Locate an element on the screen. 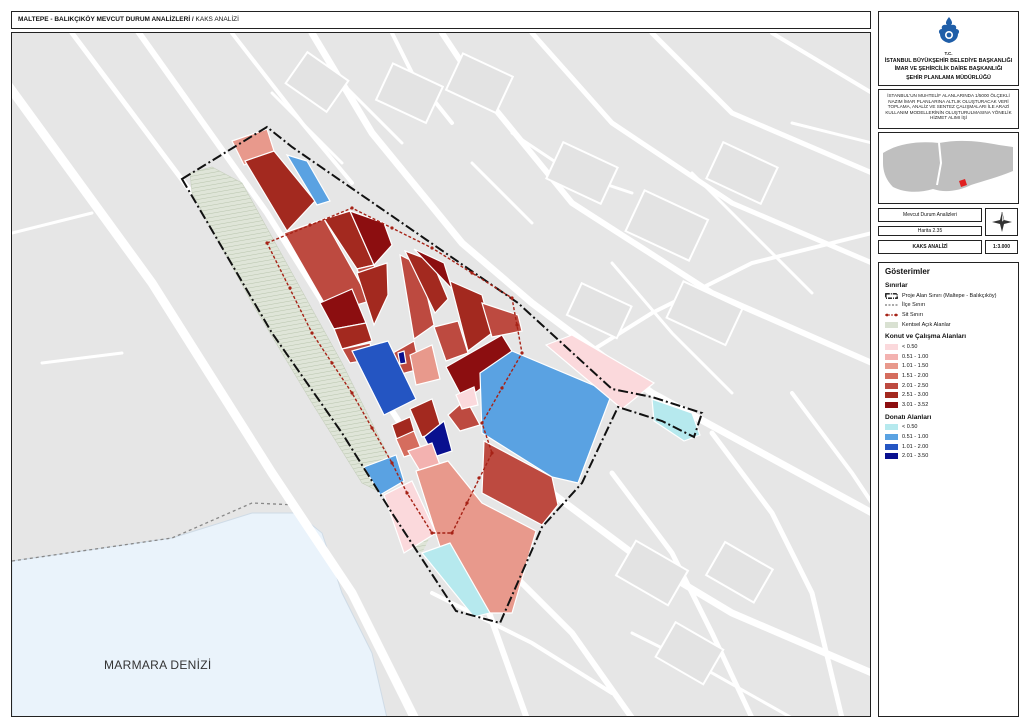  legend-item-facility-kaks-2: 0.51 - 1.00 is located at coordinates (948, 437).